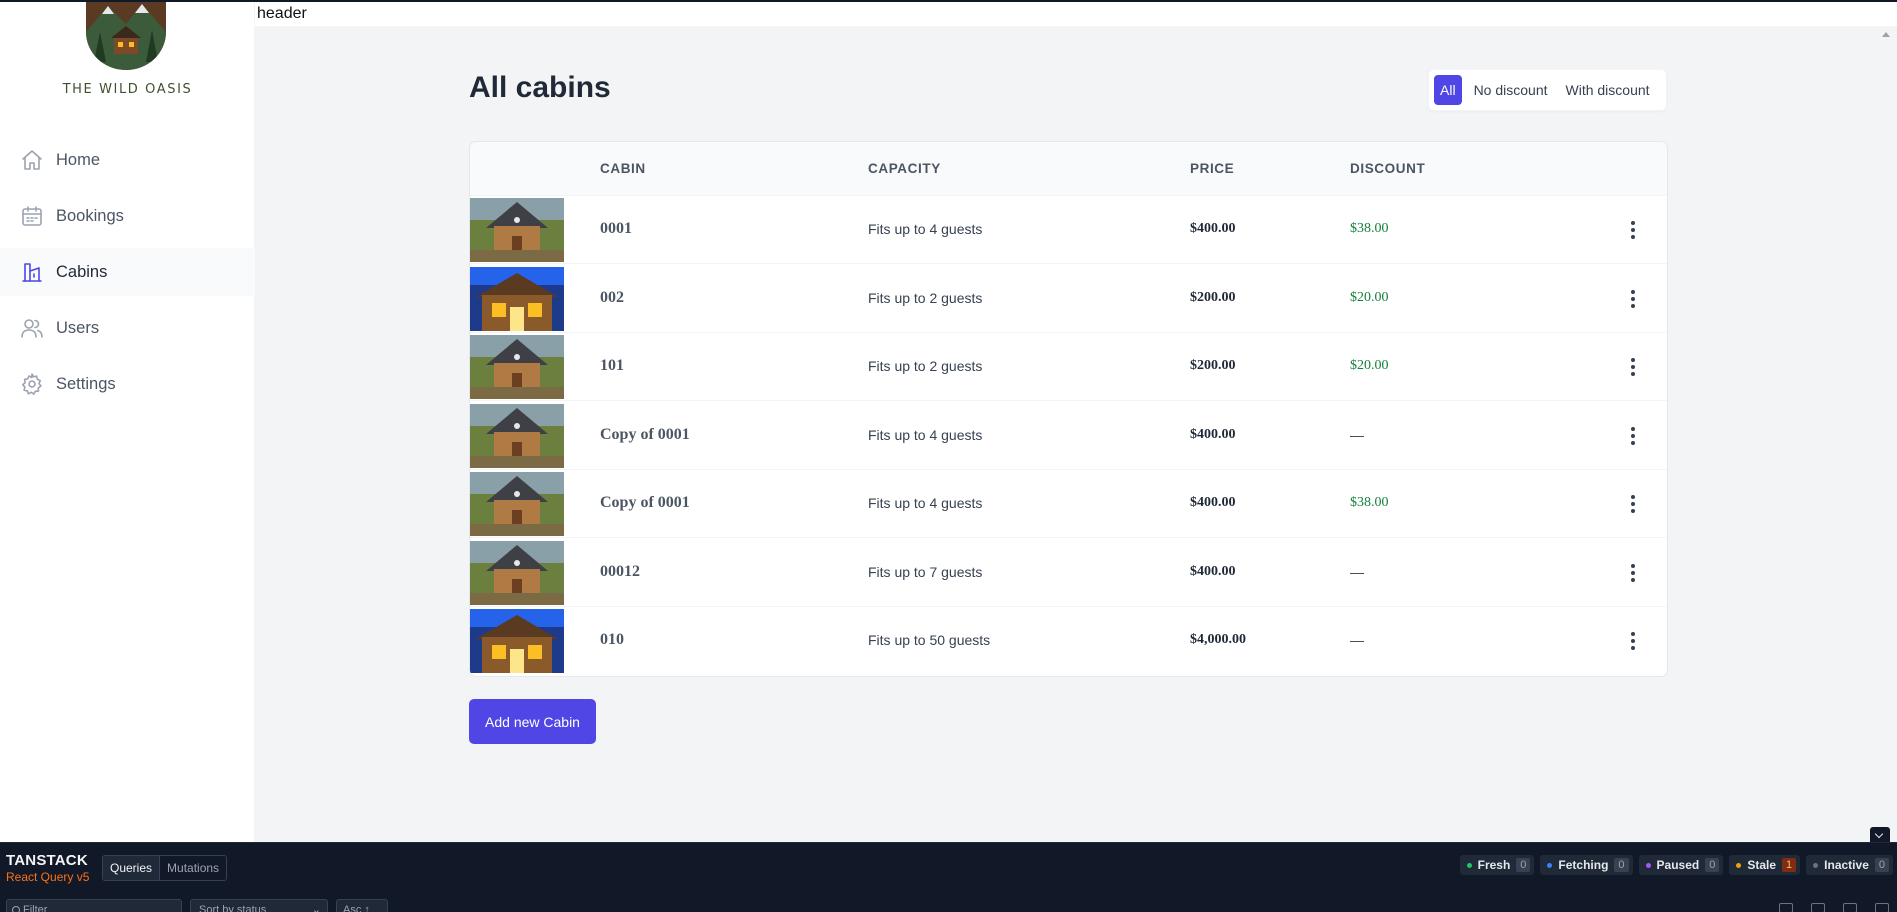 This screenshot has height=912, width=1897. I want to click on tab-queries: Queries, so click(132, 868).